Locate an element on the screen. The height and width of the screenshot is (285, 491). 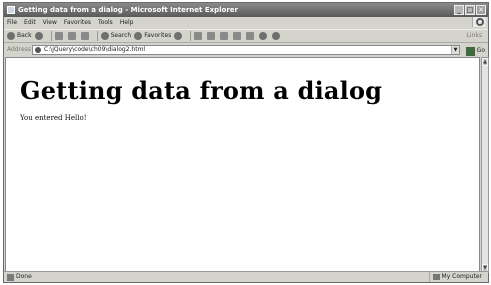
minimize-button: _ is located at coordinates (459, 10).